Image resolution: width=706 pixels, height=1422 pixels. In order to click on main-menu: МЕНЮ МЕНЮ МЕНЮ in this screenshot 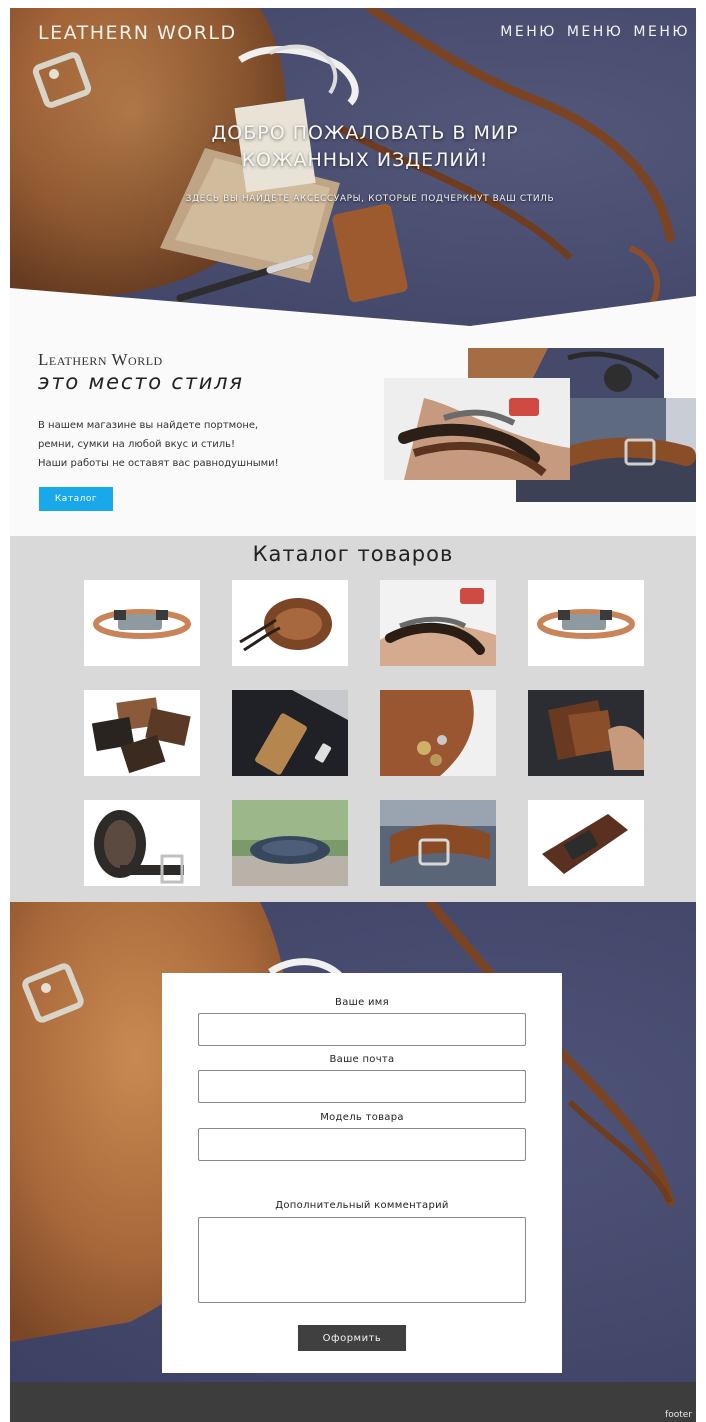, I will do `click(595, 32)`.